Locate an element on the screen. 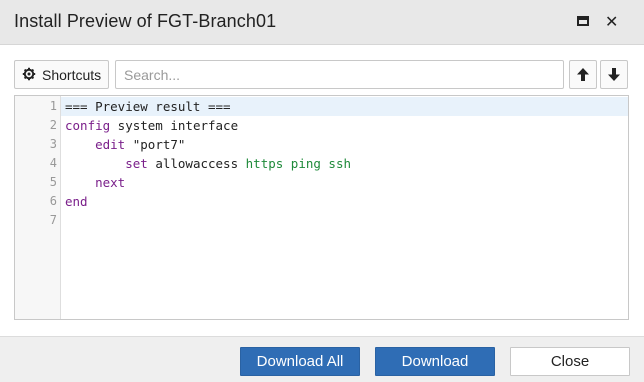  code-token: next is located at coordinates (110, 182).